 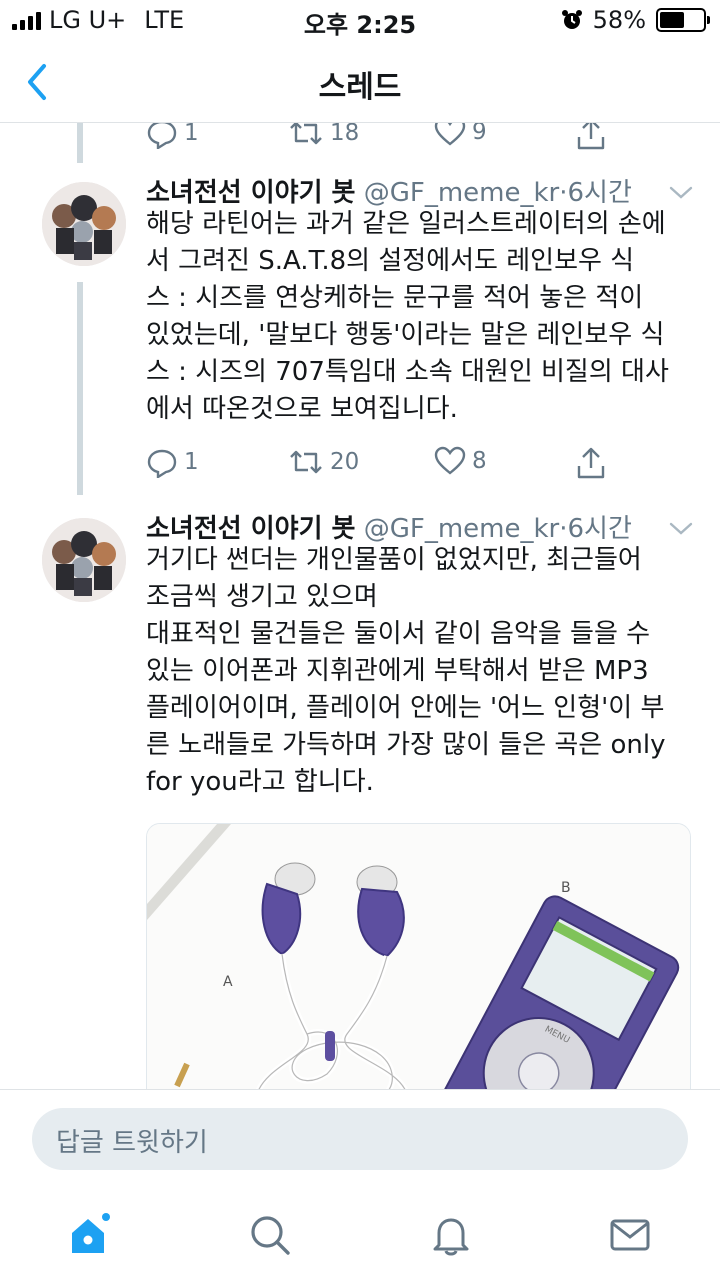 What do you see at coordinates (406, 224) in the screenshot?
I see `tweet-text-line: 해당 라틴어는 과거 같은 일러스트레이터의 손에` at bounding box center [406, 224].